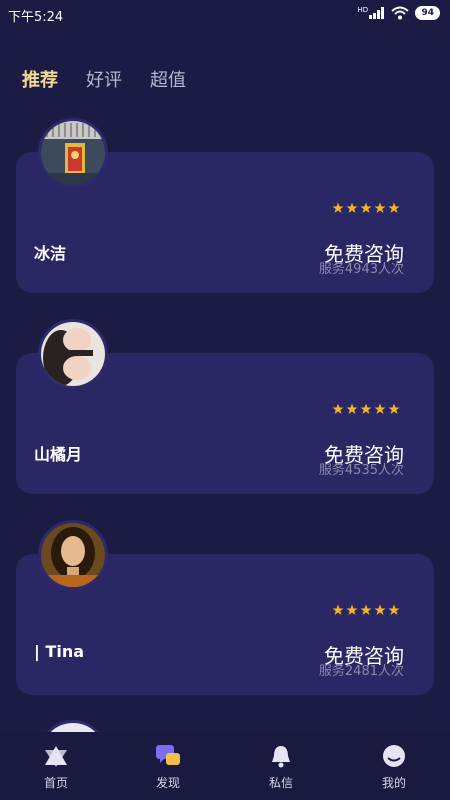 Image resolution: width=450 pixels, height=800 pixels. I want to click on cell-signal-icon: HD, so click(371, 13).